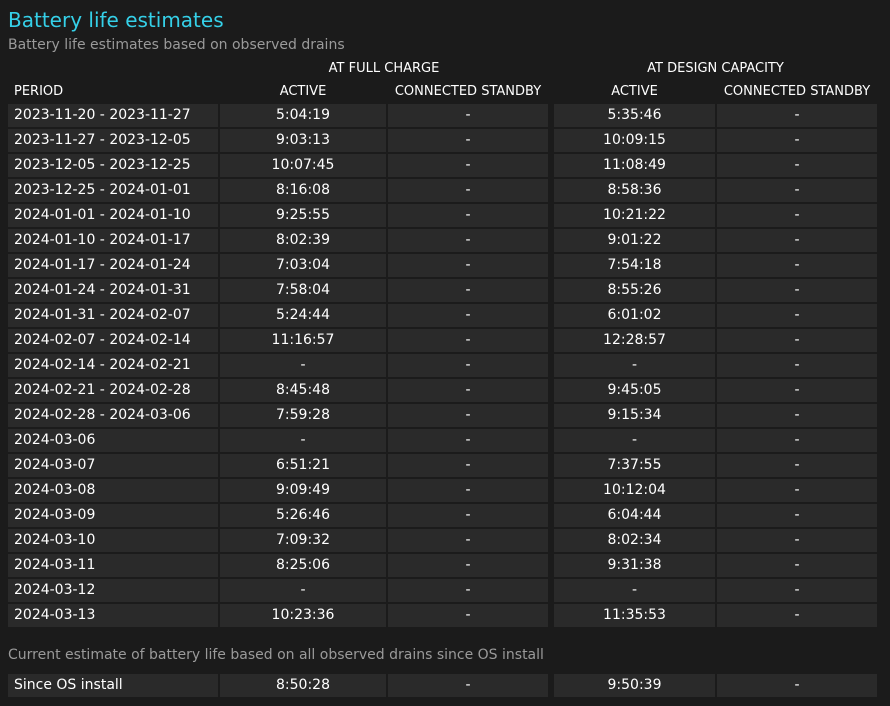  Describe the element at coordinates (113, 190) in the screenshot. I see `cell-period: 2023-12-25 - 2024-01-01` at that location.